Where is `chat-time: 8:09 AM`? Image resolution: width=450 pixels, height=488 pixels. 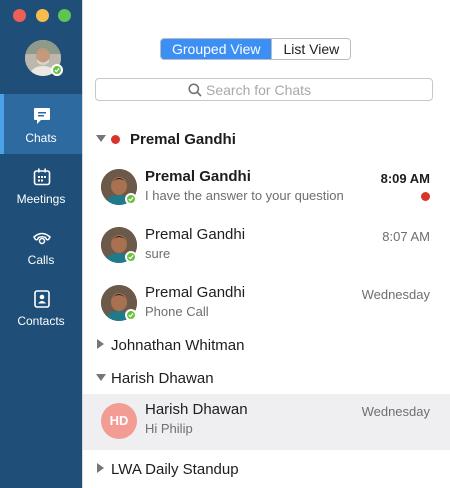
chat-time: 8:09 AM is located at coordinates (405, 178).